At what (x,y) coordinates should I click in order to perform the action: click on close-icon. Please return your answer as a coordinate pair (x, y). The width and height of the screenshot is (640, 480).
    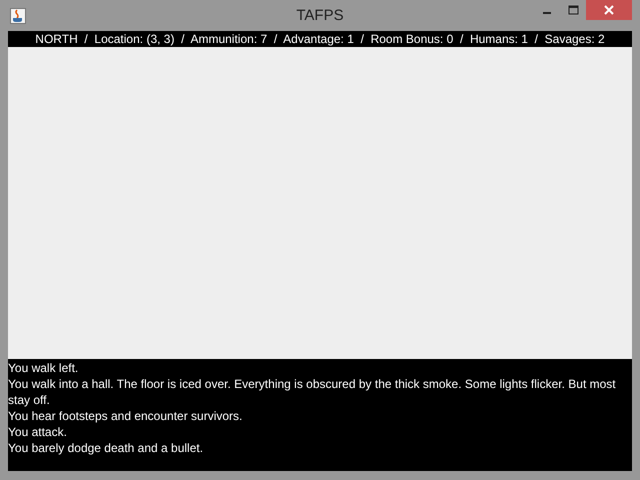
    Looking at the image, I should click on (609, 10).